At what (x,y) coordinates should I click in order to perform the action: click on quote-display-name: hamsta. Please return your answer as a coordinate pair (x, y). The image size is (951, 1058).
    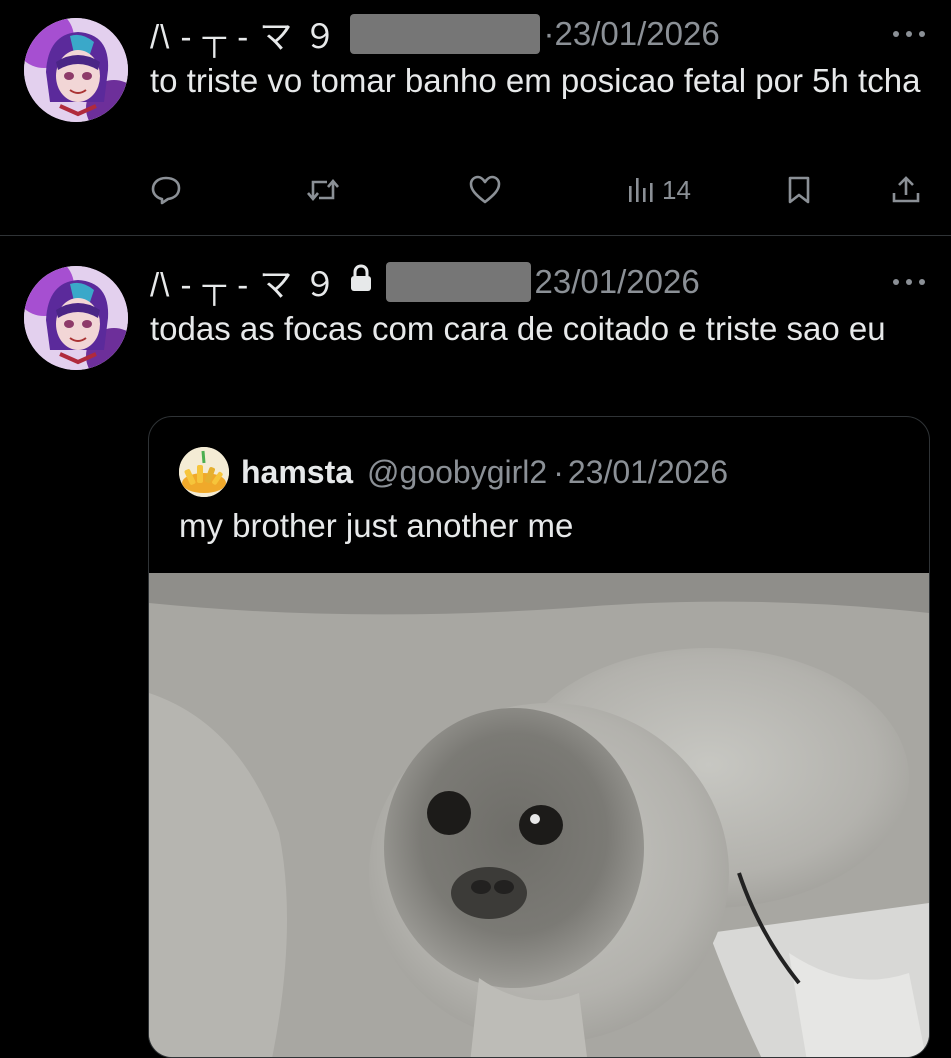
    Looking at the image, I should click on (297, 472).